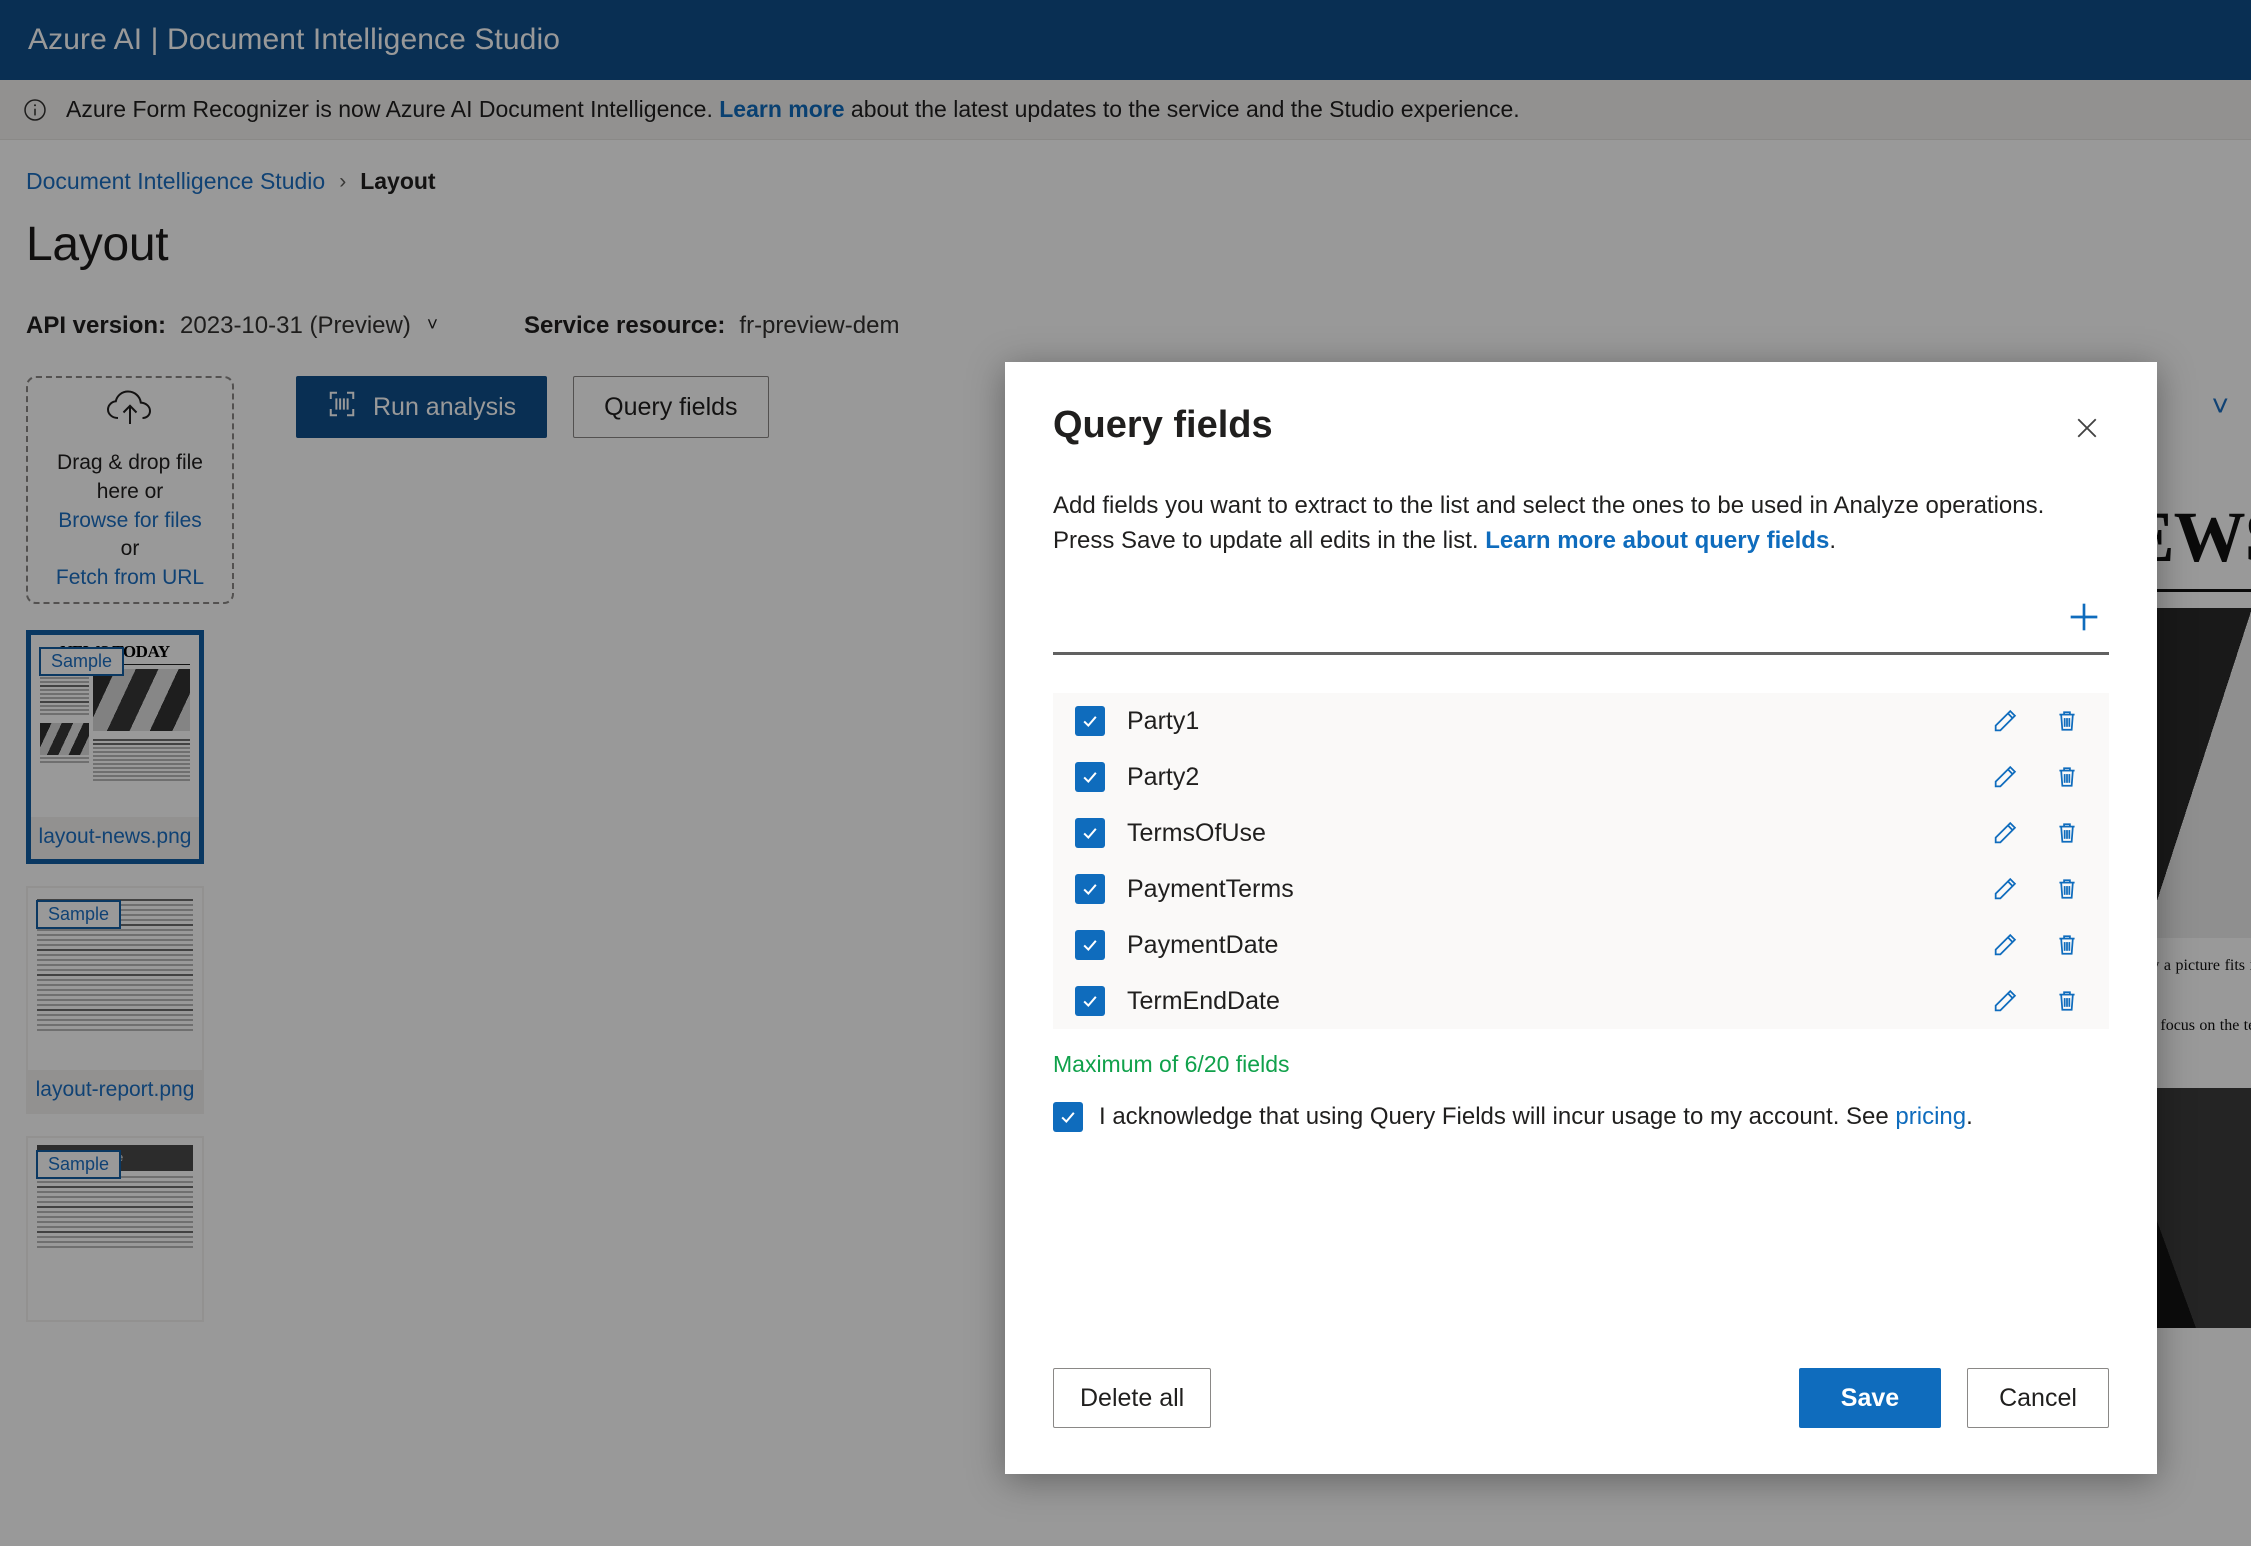 The height and width of the screenshot is (1546, 2251). Describe the element at coordinates (1581, 777) in the screenshot. I see `field-row: Party2` at that location.